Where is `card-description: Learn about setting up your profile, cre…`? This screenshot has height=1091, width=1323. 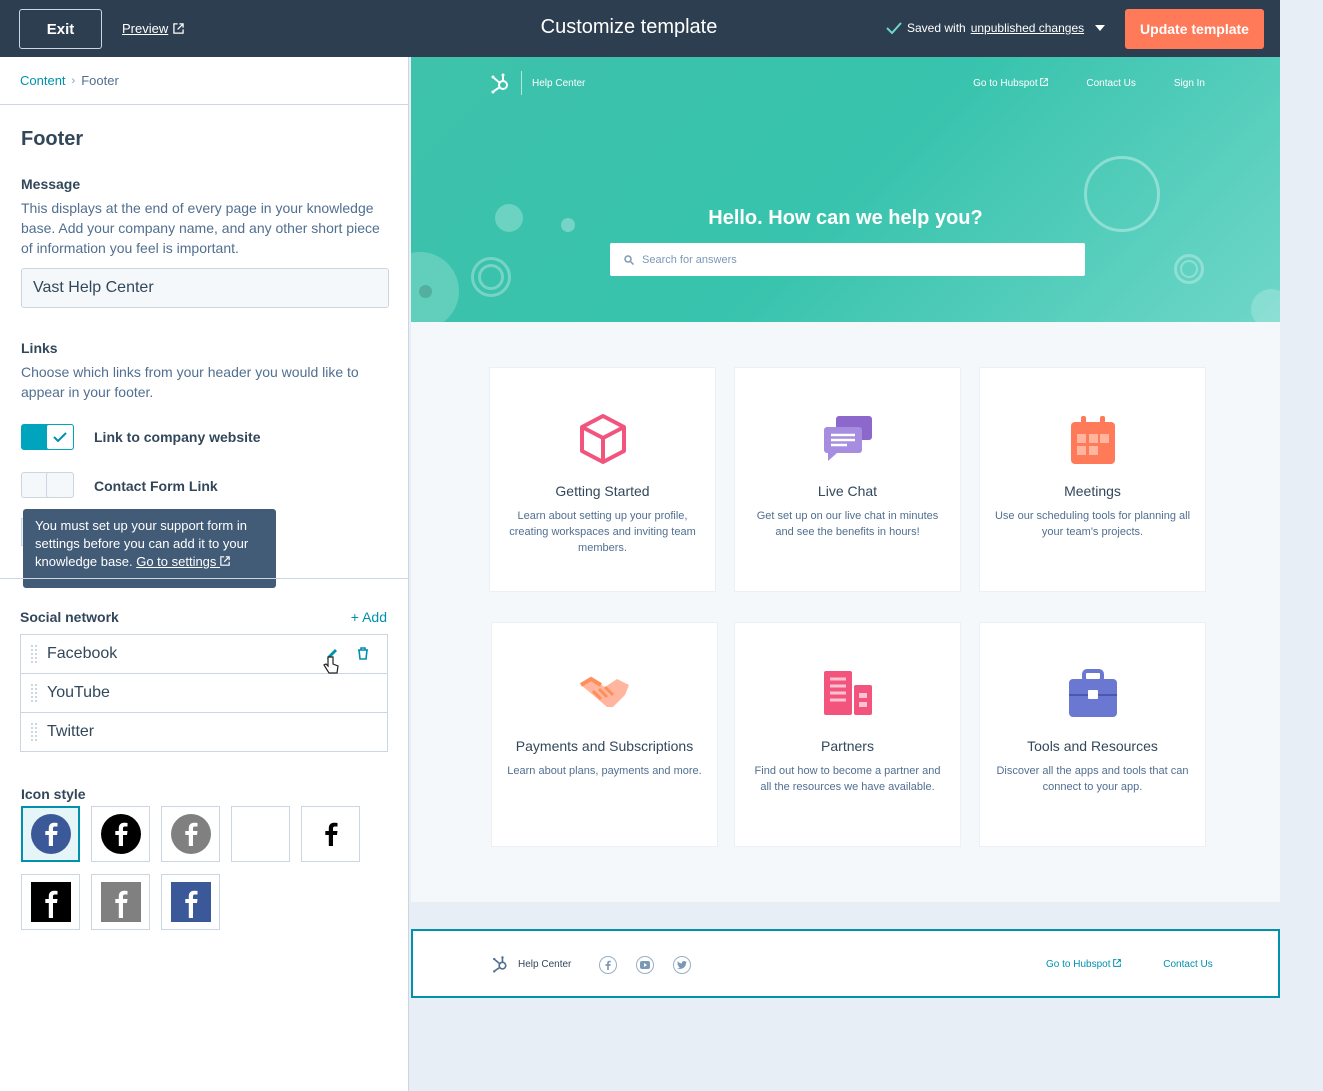 card-description: Learn about setting up your profile, cre… is located at coordinates (602, 532).